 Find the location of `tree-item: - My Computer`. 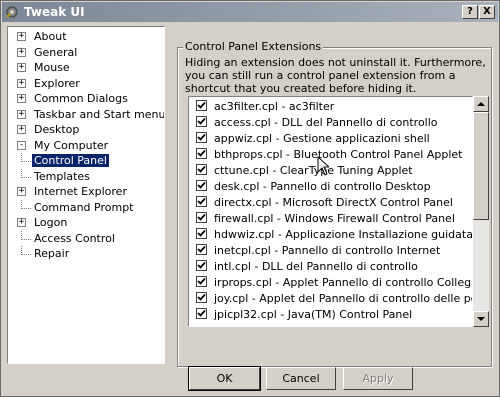

tree-item: - My Computer is located at coordinates (86, 145).